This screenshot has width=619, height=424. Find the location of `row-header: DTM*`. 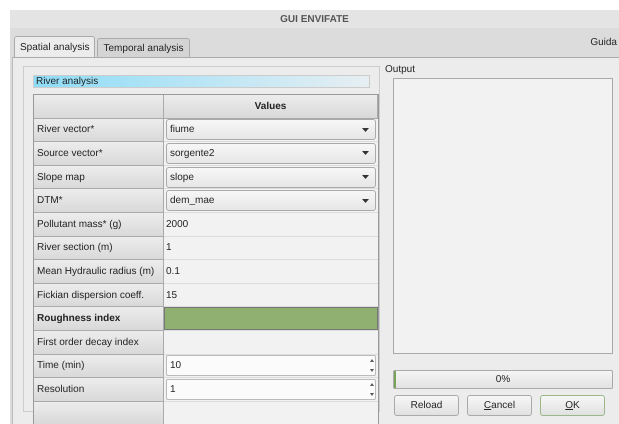

row-header: DTM* is located at coordinates (99, 201).